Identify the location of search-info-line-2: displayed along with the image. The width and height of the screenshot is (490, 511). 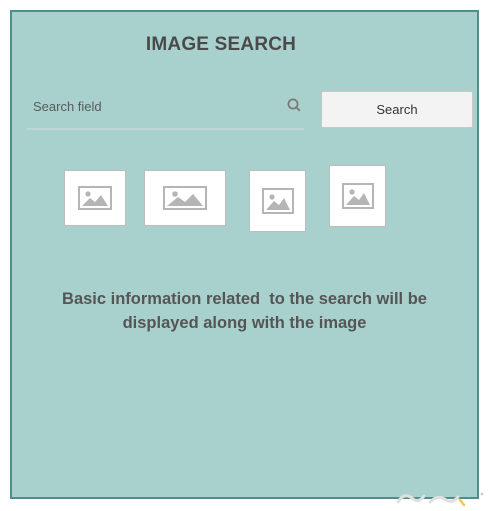
(244, 323).